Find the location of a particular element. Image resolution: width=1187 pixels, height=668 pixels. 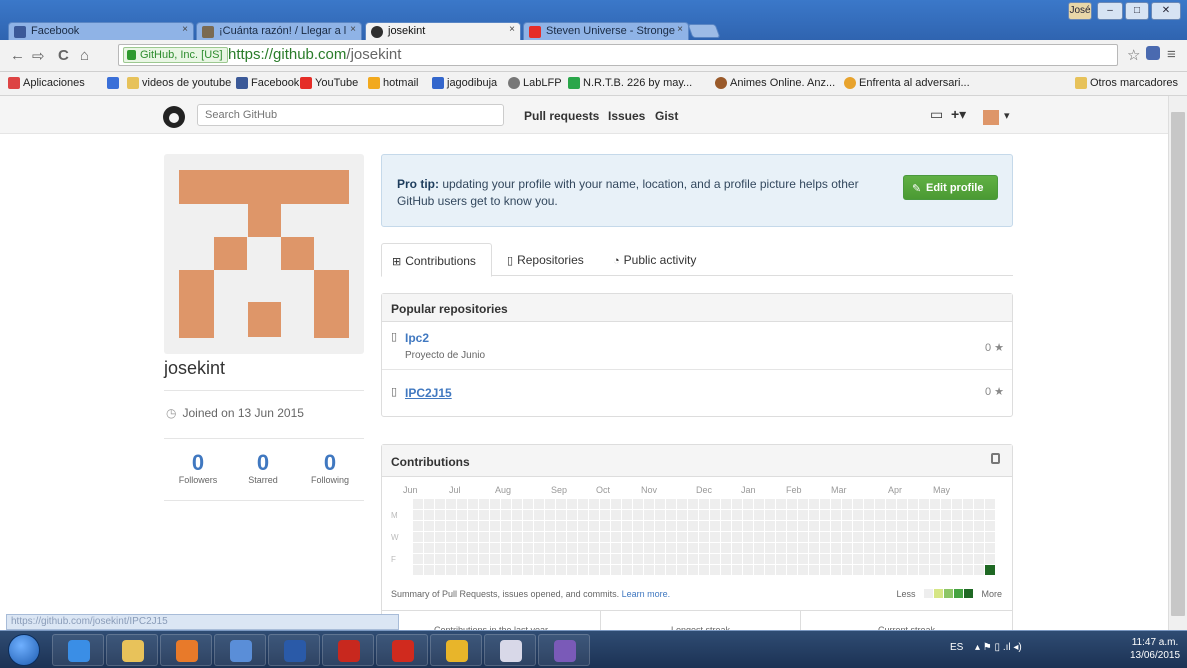

taskbar-app-word is located at coordinates (294, 650).